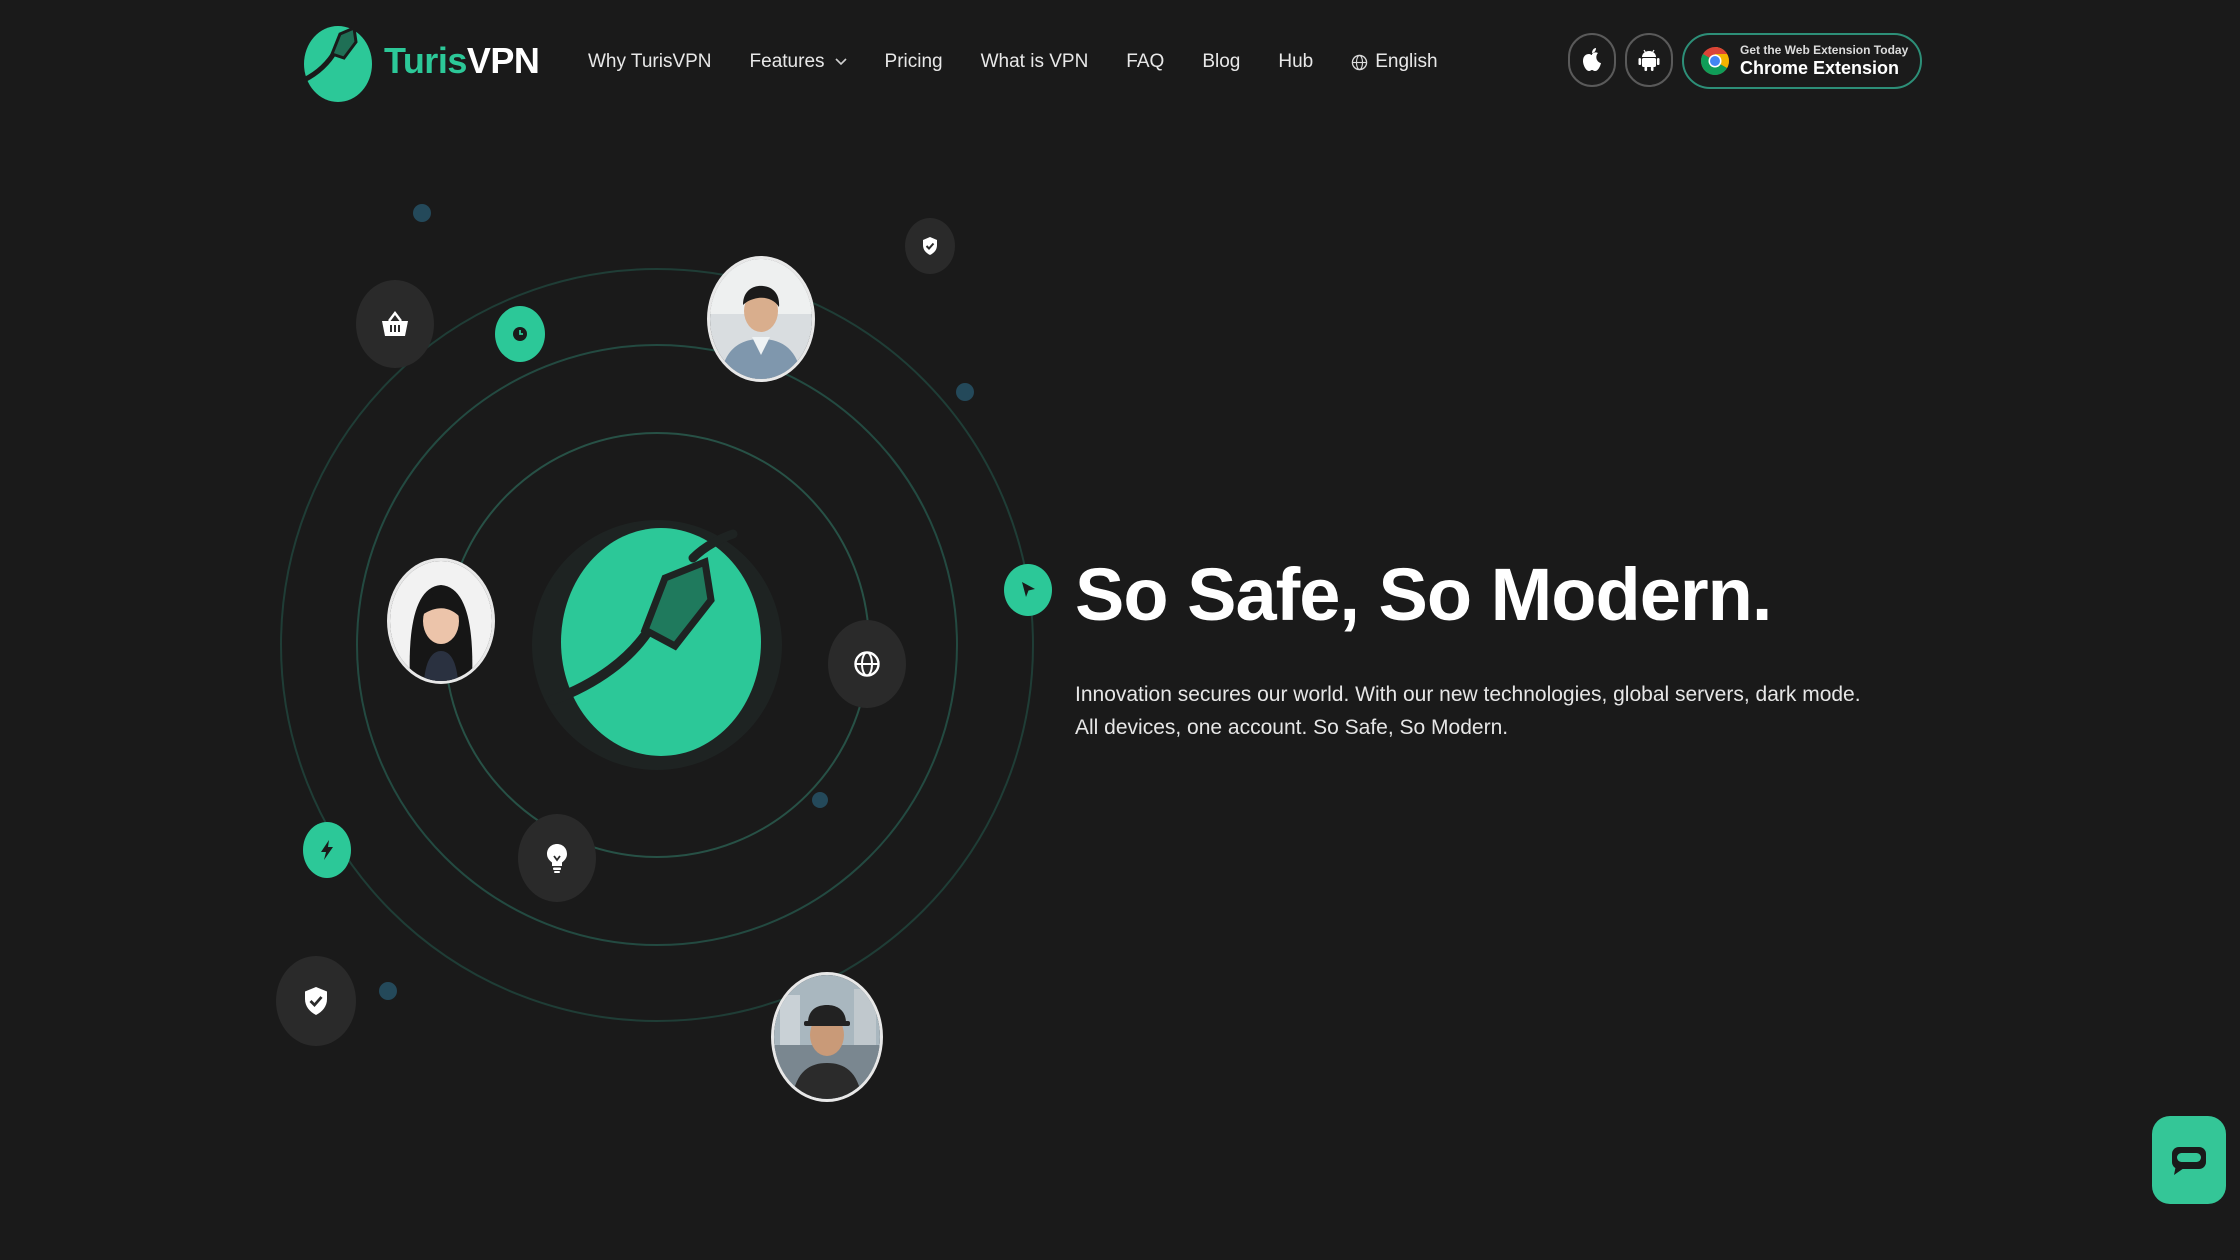 The height and width of the screenshot is (1260, 2240). I want to click on bolt-node, so click(327, 850).